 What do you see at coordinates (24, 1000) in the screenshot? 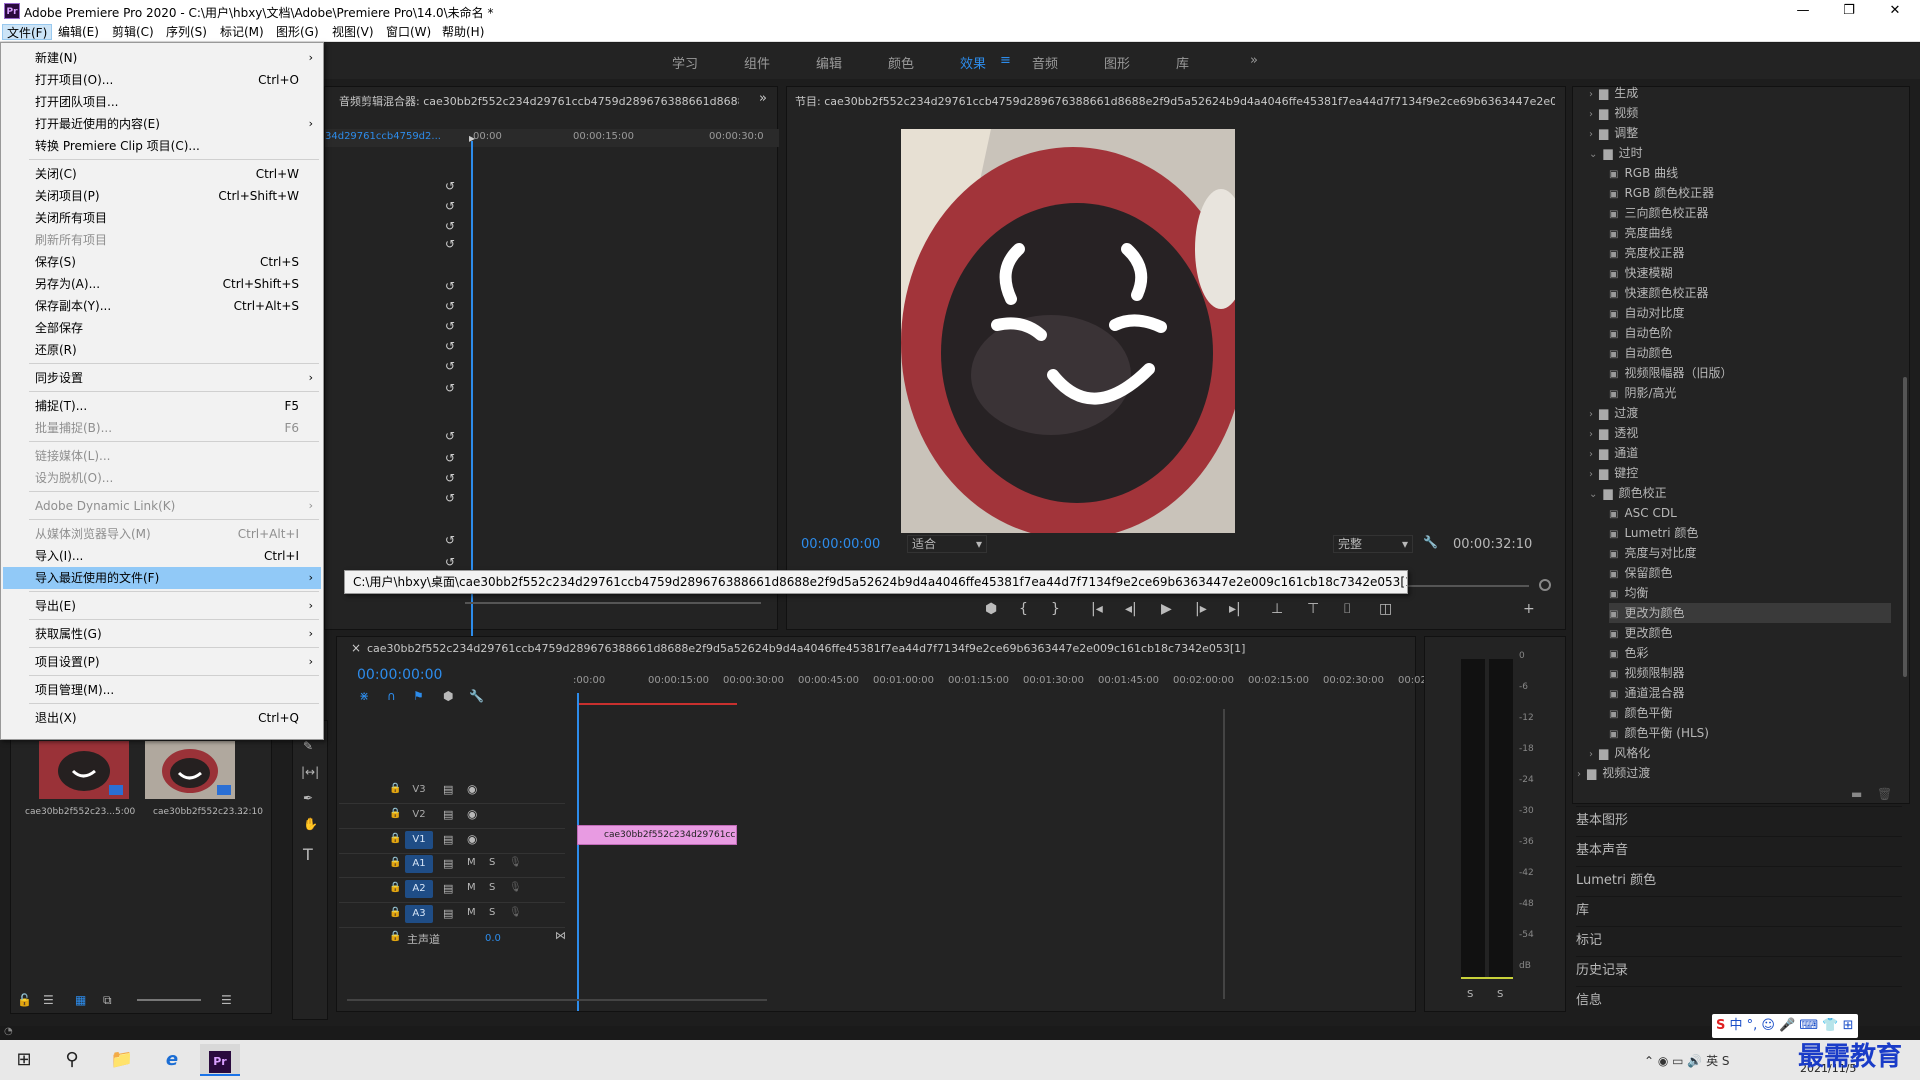
I see `lock-icon: 🔓` at bounding box center [24, 1000].